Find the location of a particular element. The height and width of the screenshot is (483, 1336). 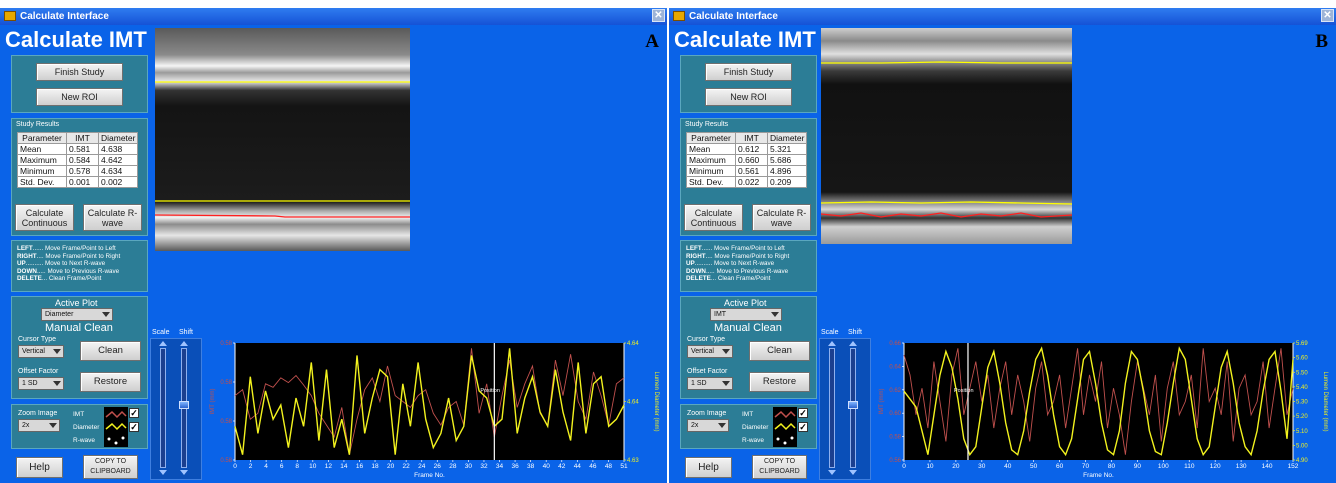

legend-diameter-label: Diameter is located at coordinates (86, 427).